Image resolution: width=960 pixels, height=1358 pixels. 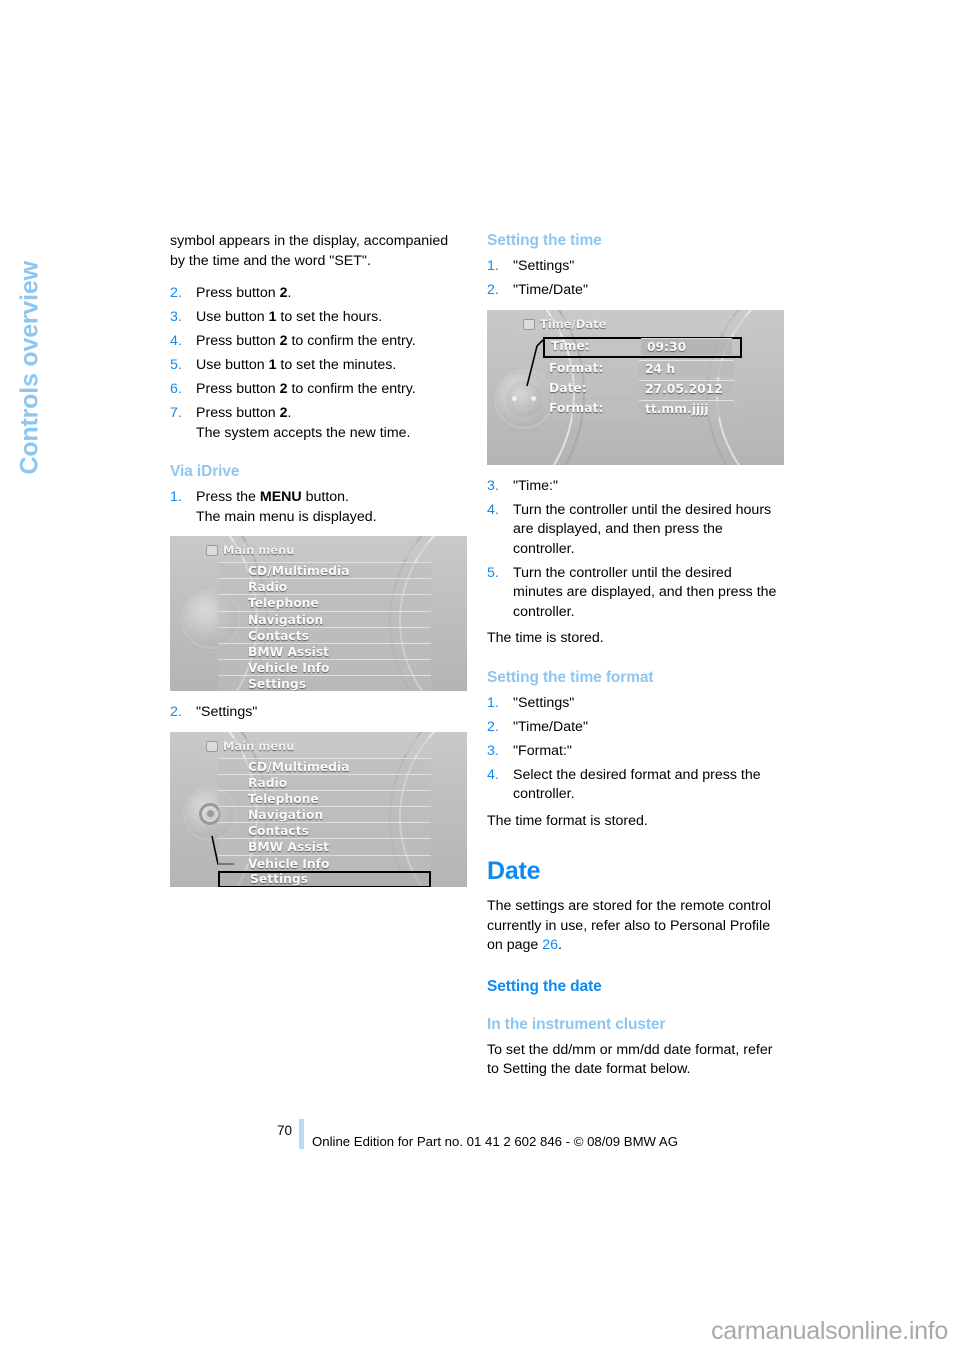 What do you see at coordinates (514, 398) in the screenshot?
I see `knob-dot-left` at bounding box center [514, 398].